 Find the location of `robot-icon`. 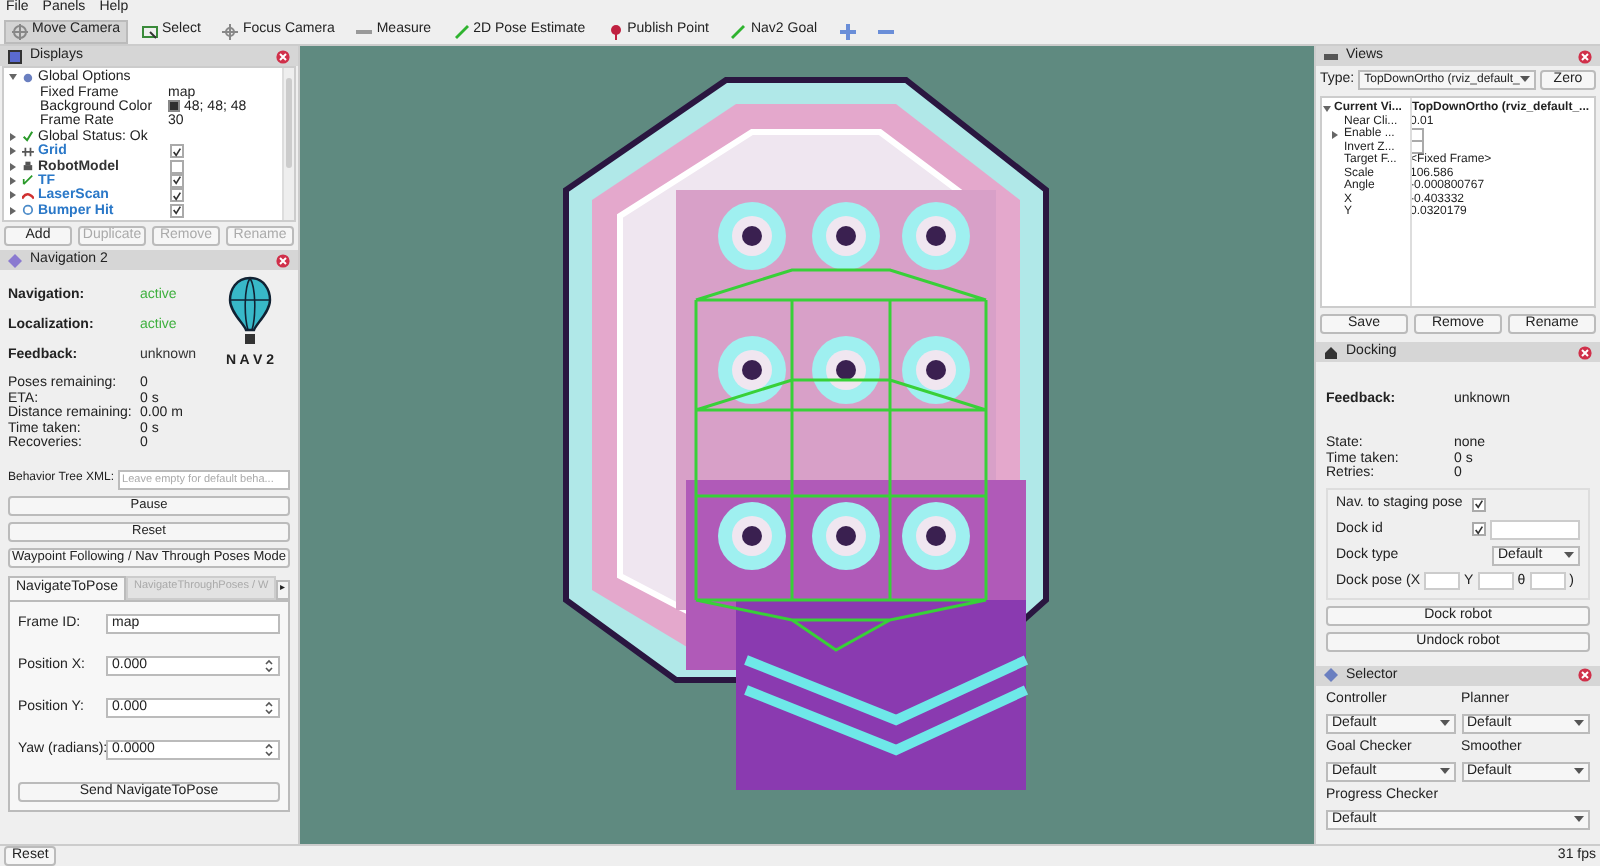

robot-icon is located at coordinates (28, 166).